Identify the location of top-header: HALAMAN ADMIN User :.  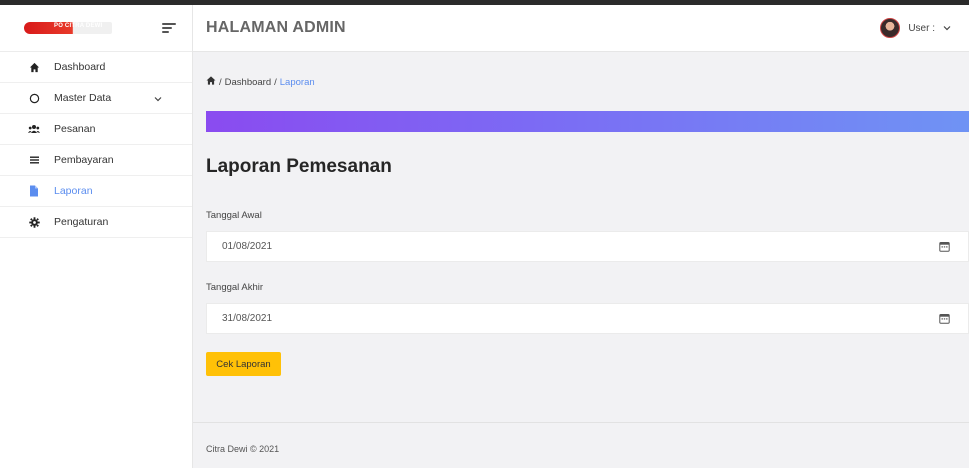
(581, 28).